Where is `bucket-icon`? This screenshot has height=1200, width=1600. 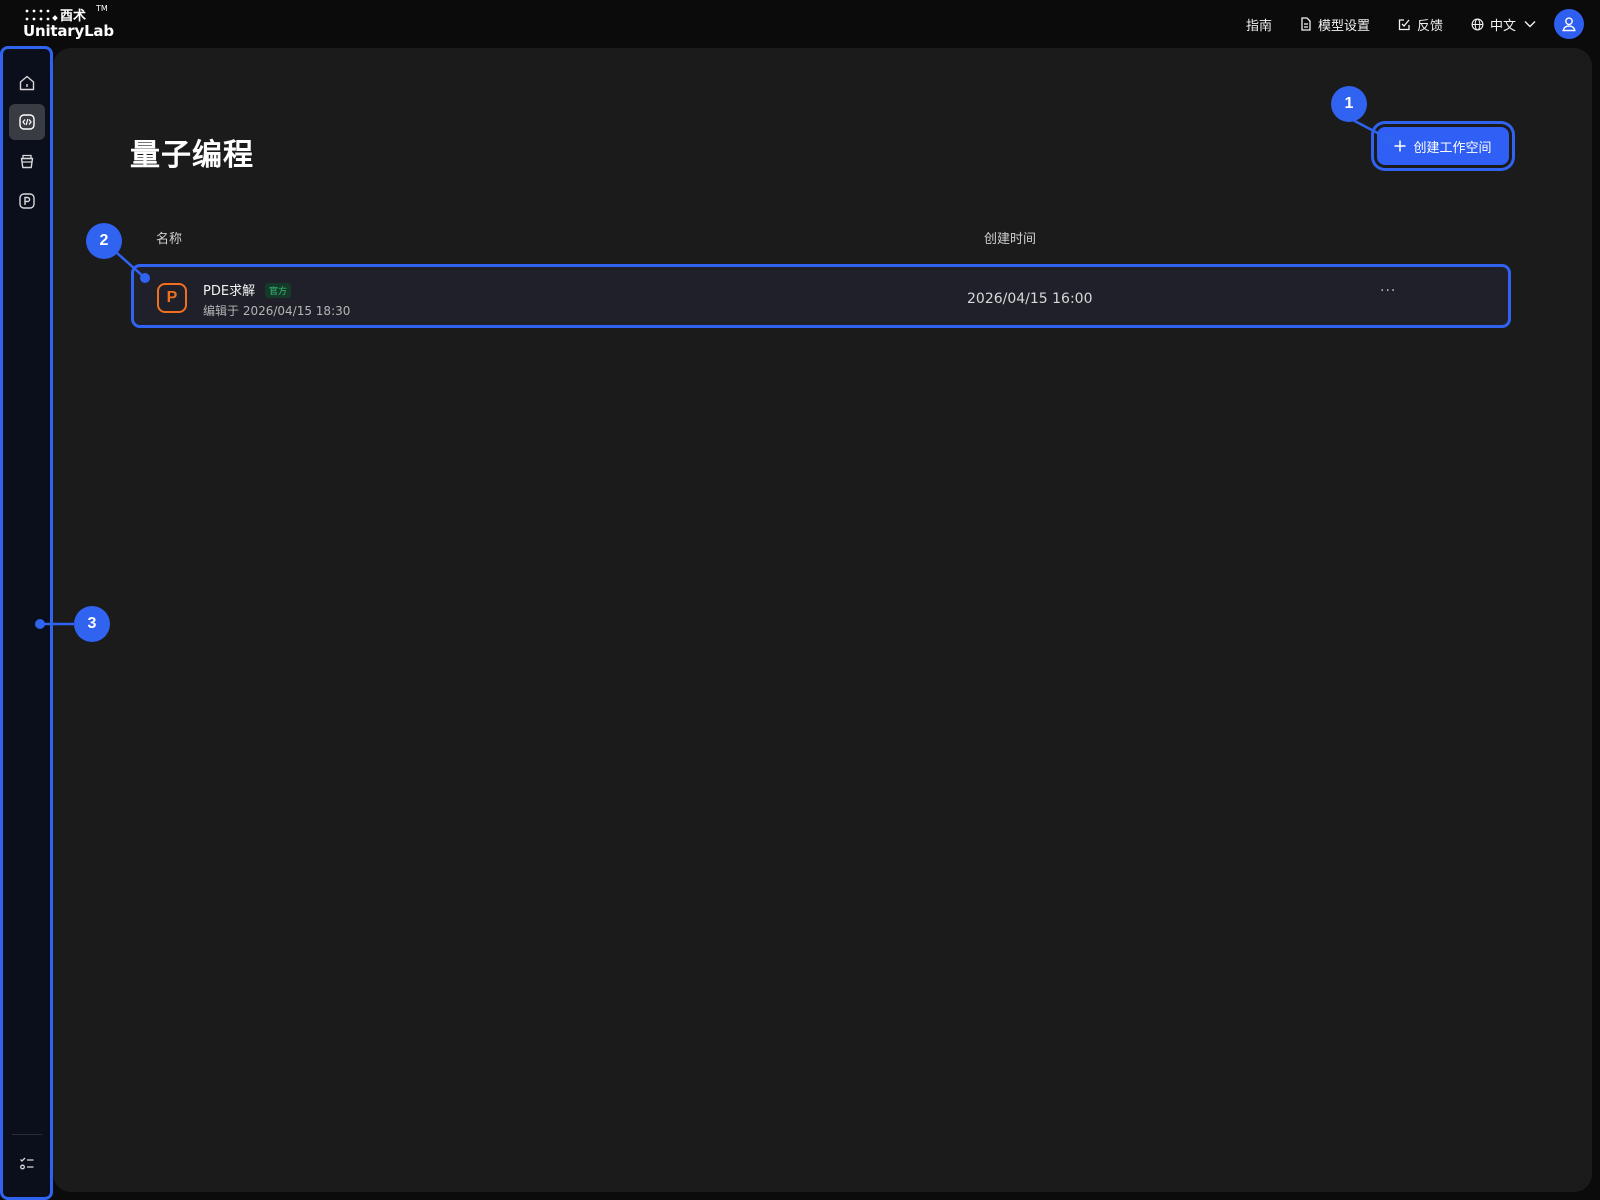 bucket-icon is located at coordinates (27, 161).